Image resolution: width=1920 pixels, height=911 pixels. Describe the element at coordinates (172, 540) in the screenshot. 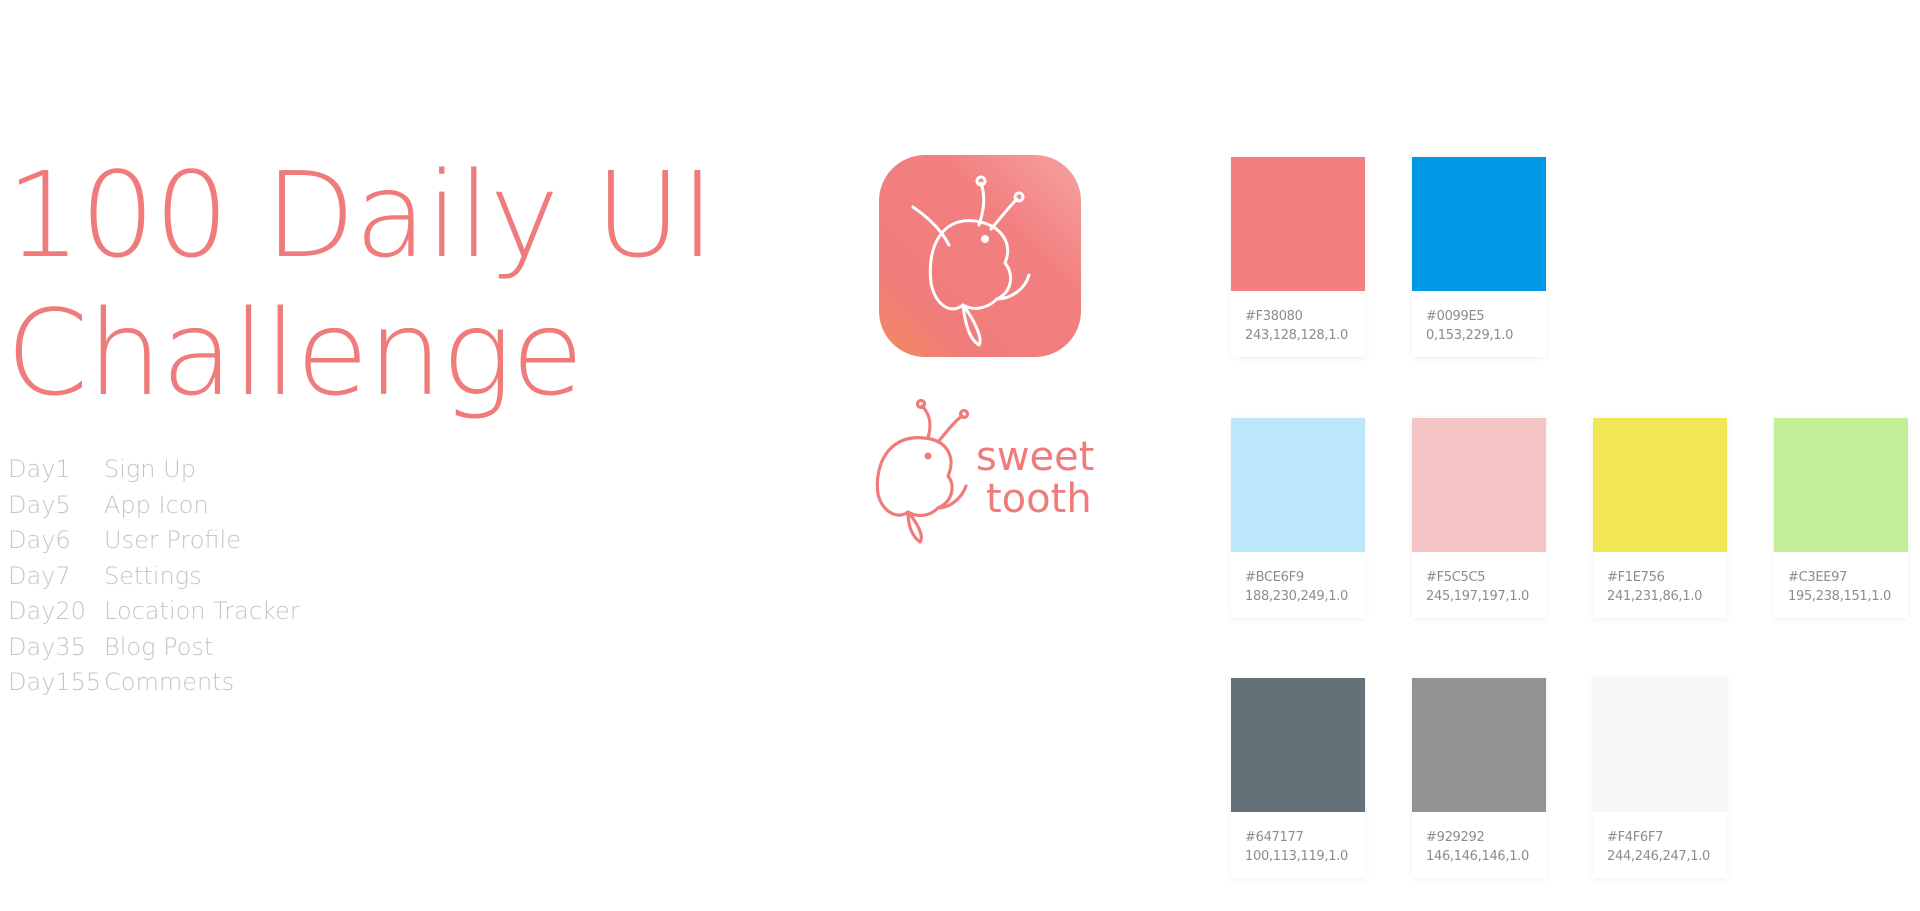

I see `day-label: User Profile` at that location.